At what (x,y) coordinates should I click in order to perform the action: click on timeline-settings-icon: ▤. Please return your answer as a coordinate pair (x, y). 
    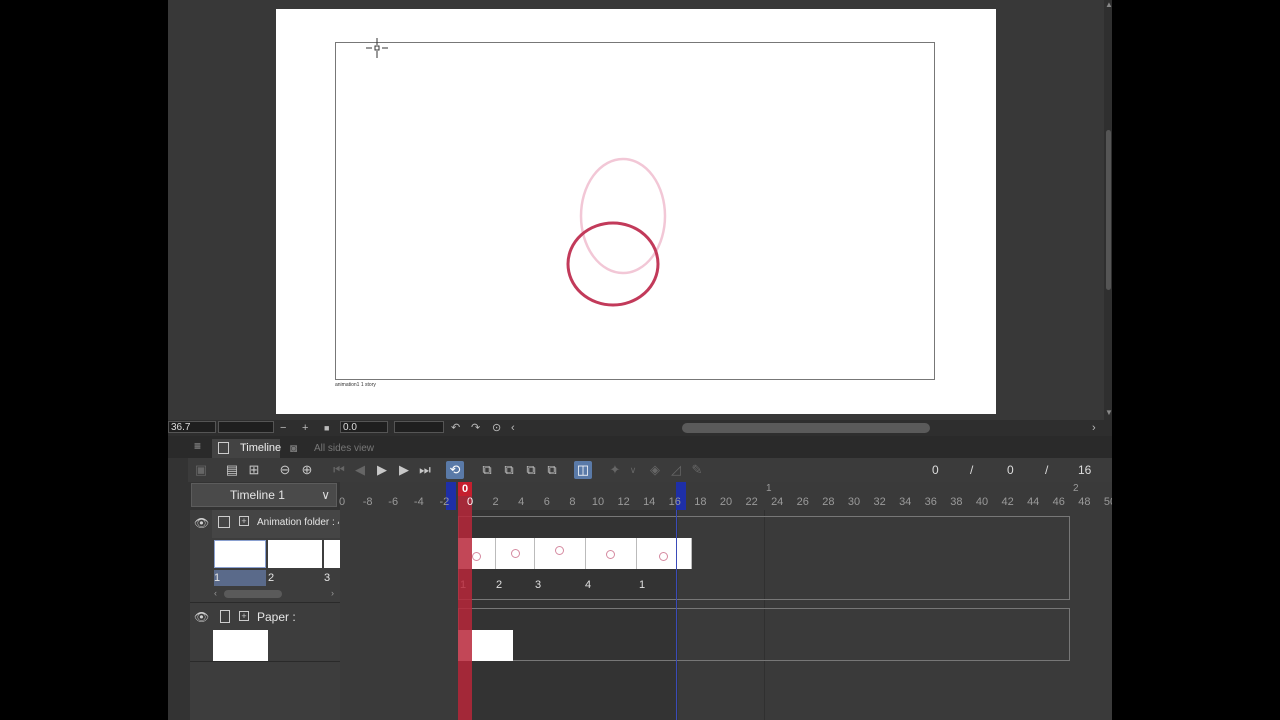
    Looking at the image, I should click on (232, 470).